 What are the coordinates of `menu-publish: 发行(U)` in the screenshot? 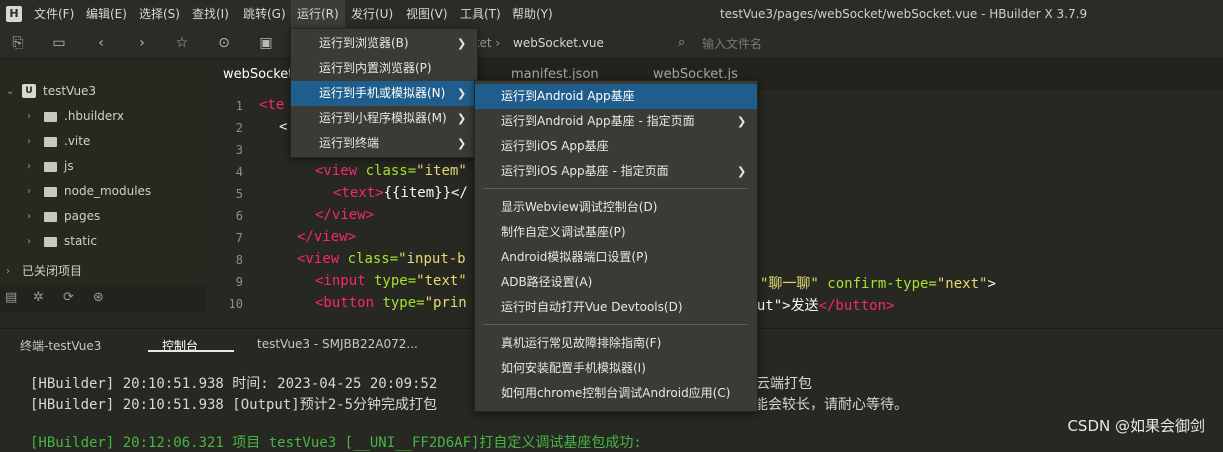 It's located at (372, 14).